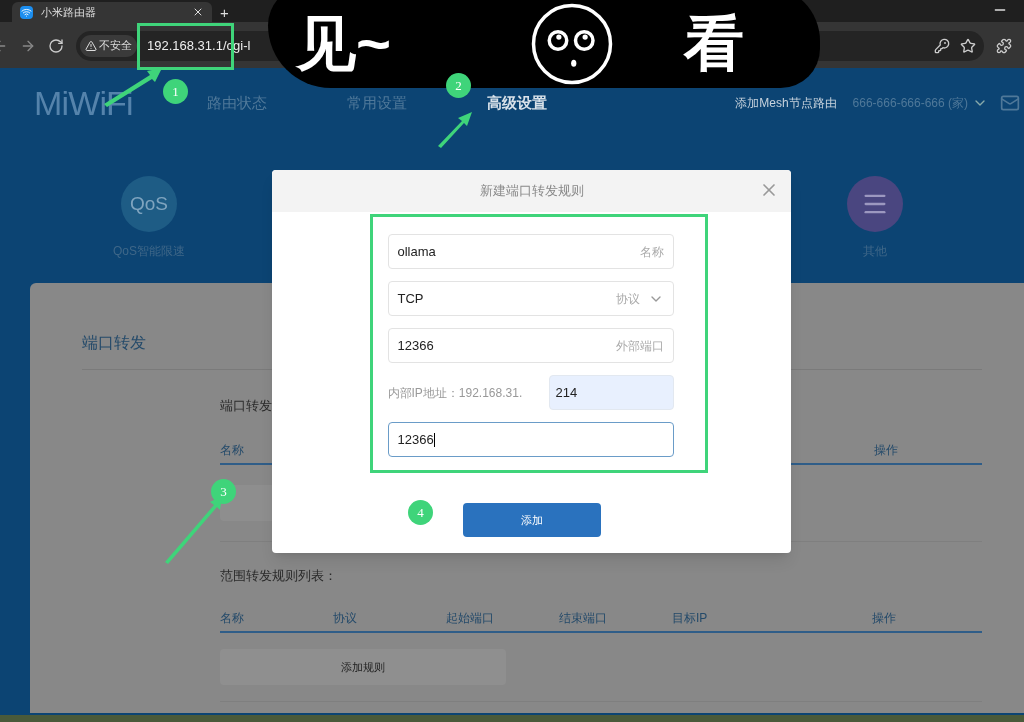 Image resolution: width=1024 pixels, height=722 pixels. Describe the element at coordinates (516, 103) in the screenshot. I see `nav-tab: 高级设置` at that location.